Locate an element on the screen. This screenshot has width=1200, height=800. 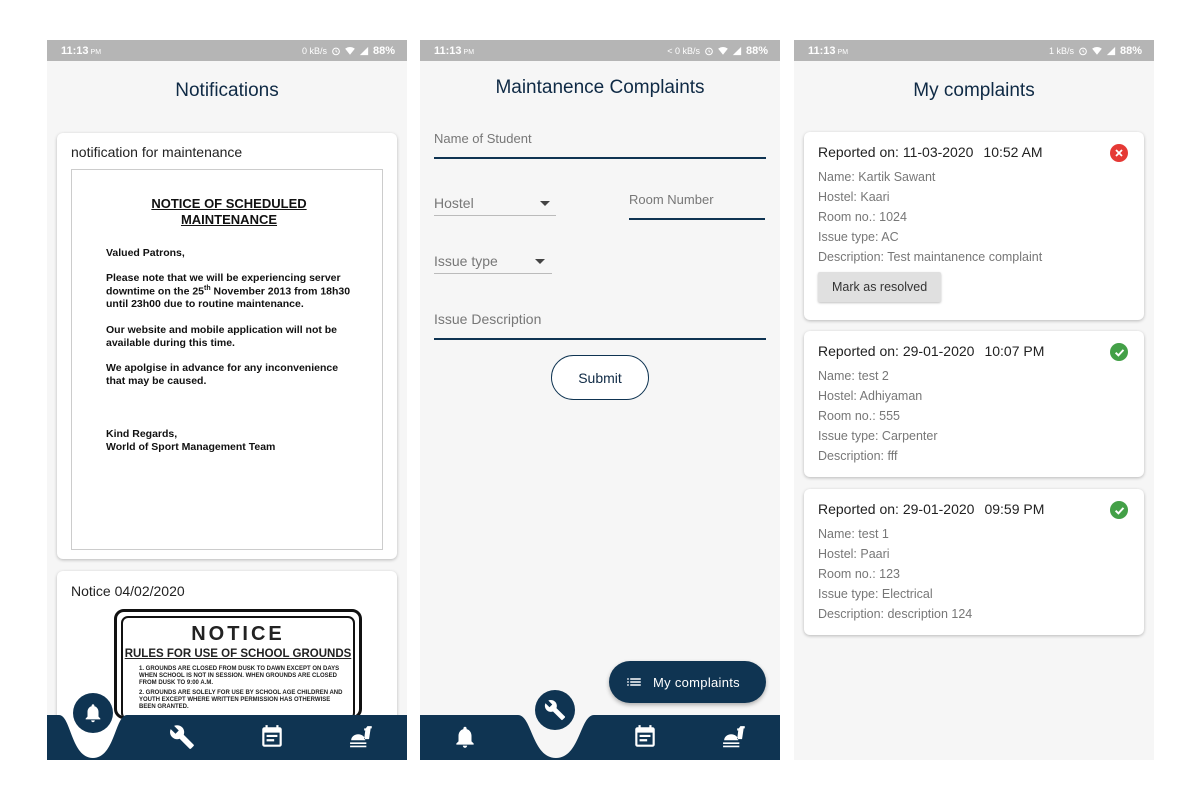
room-number-input: Room Number is located at coordinates (671, 199).